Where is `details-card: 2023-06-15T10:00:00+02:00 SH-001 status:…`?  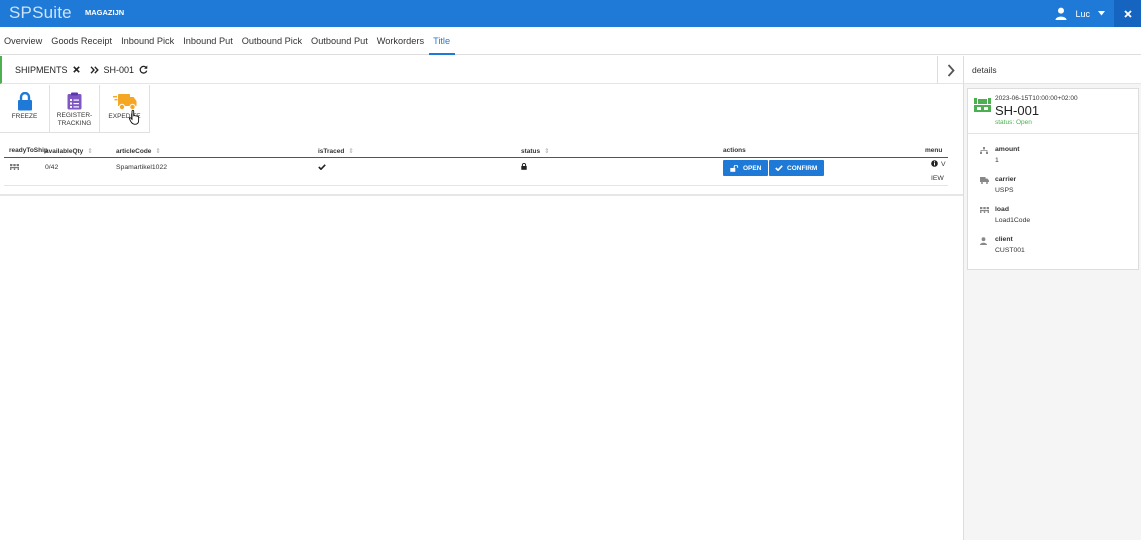
details-card: 2023-06-15T10:00:00+02:00 SH-001 status:… is located at coordinates (1053, 179).